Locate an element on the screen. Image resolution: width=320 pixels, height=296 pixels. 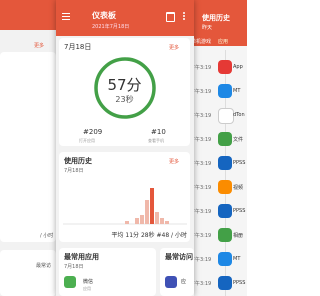
right-screen-title: 使用历史 is located at coordinates (216, 18).